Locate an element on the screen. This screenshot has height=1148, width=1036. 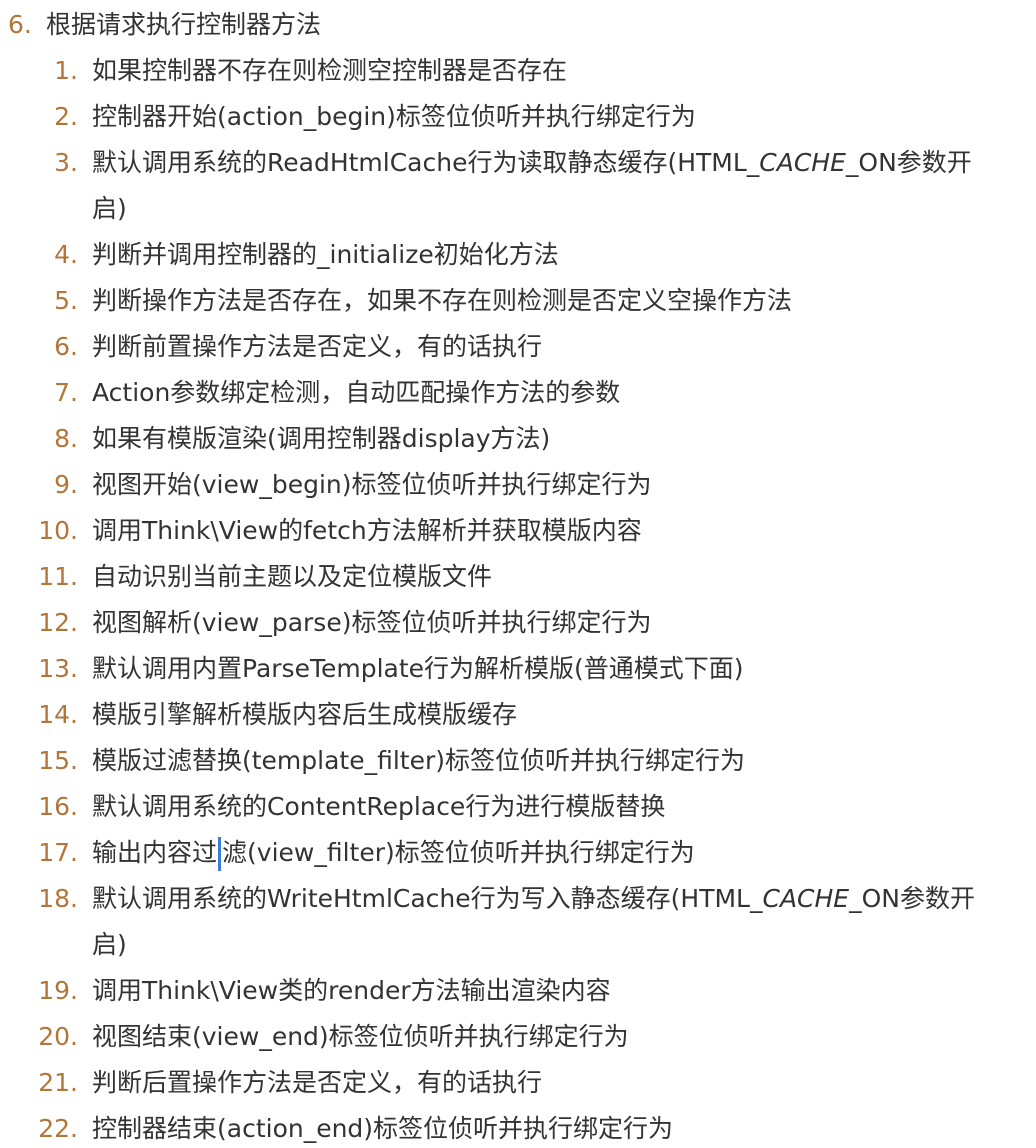
list-item: 6. 判断前置操作方法是否定义，有的话执行 is located at coordinates (518, 347).